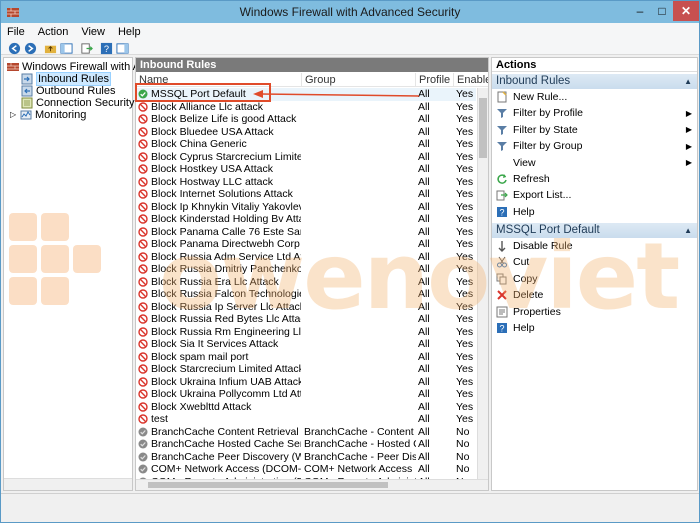 This screenshot has height=523, width=700. I want to click on table-row: Block Starcrecium Limited Attack All Yes, so click(306, 369).